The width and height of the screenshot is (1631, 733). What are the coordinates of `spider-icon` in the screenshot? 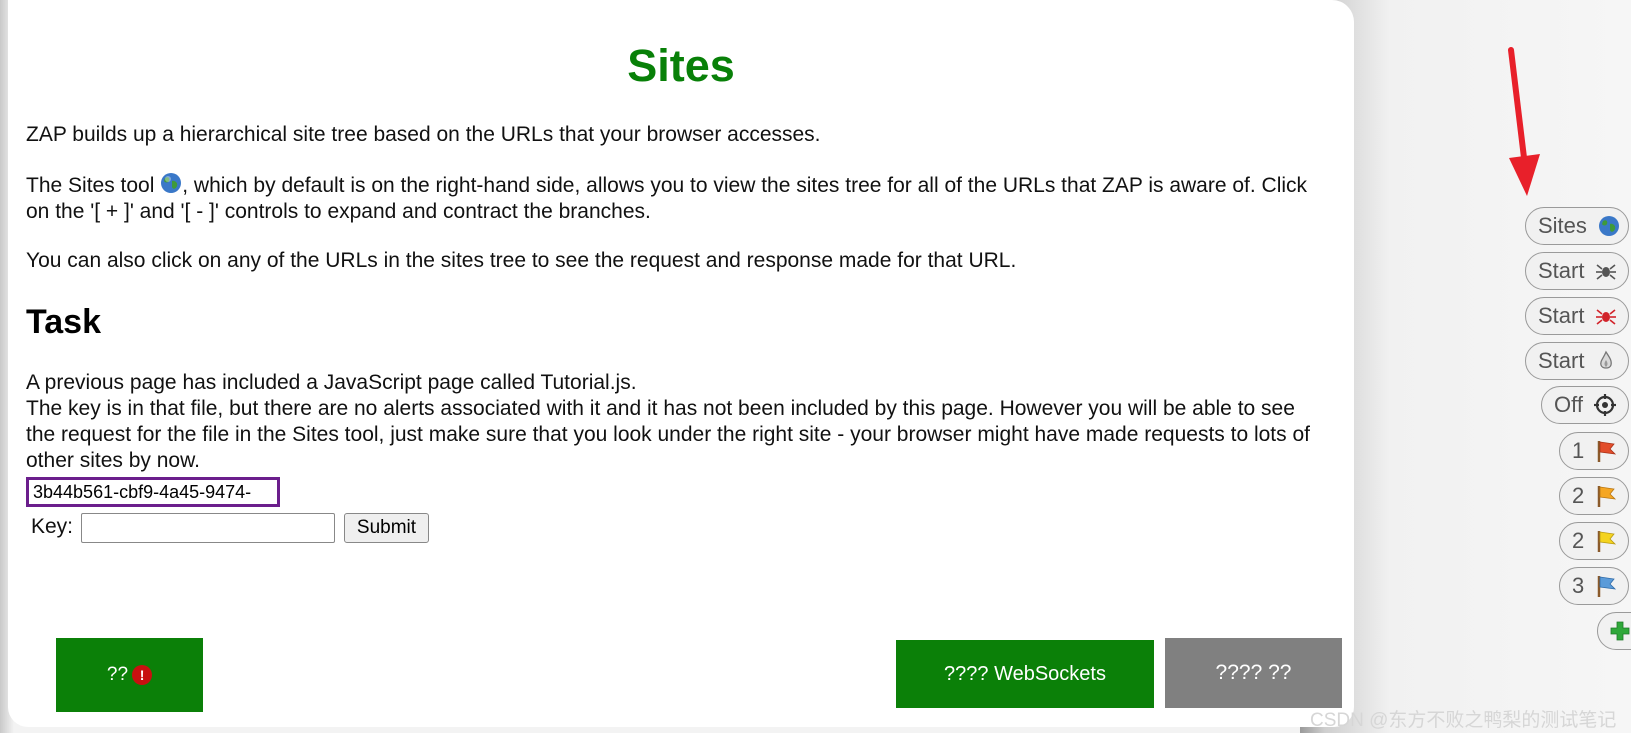 It's located at (1606, 271).